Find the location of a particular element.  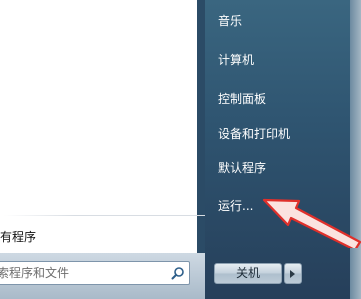

all-programs-link: 所有程序 is located at coordinates (92, 237).